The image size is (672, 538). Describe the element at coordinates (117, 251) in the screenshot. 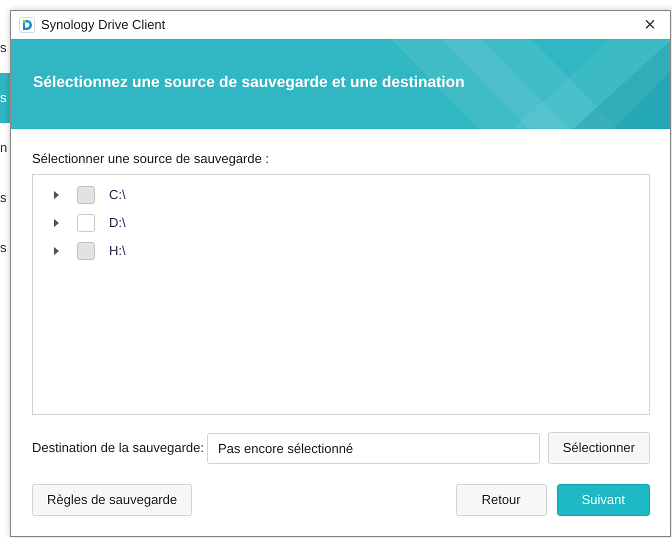

I see `drive-label: H:\` at that location.